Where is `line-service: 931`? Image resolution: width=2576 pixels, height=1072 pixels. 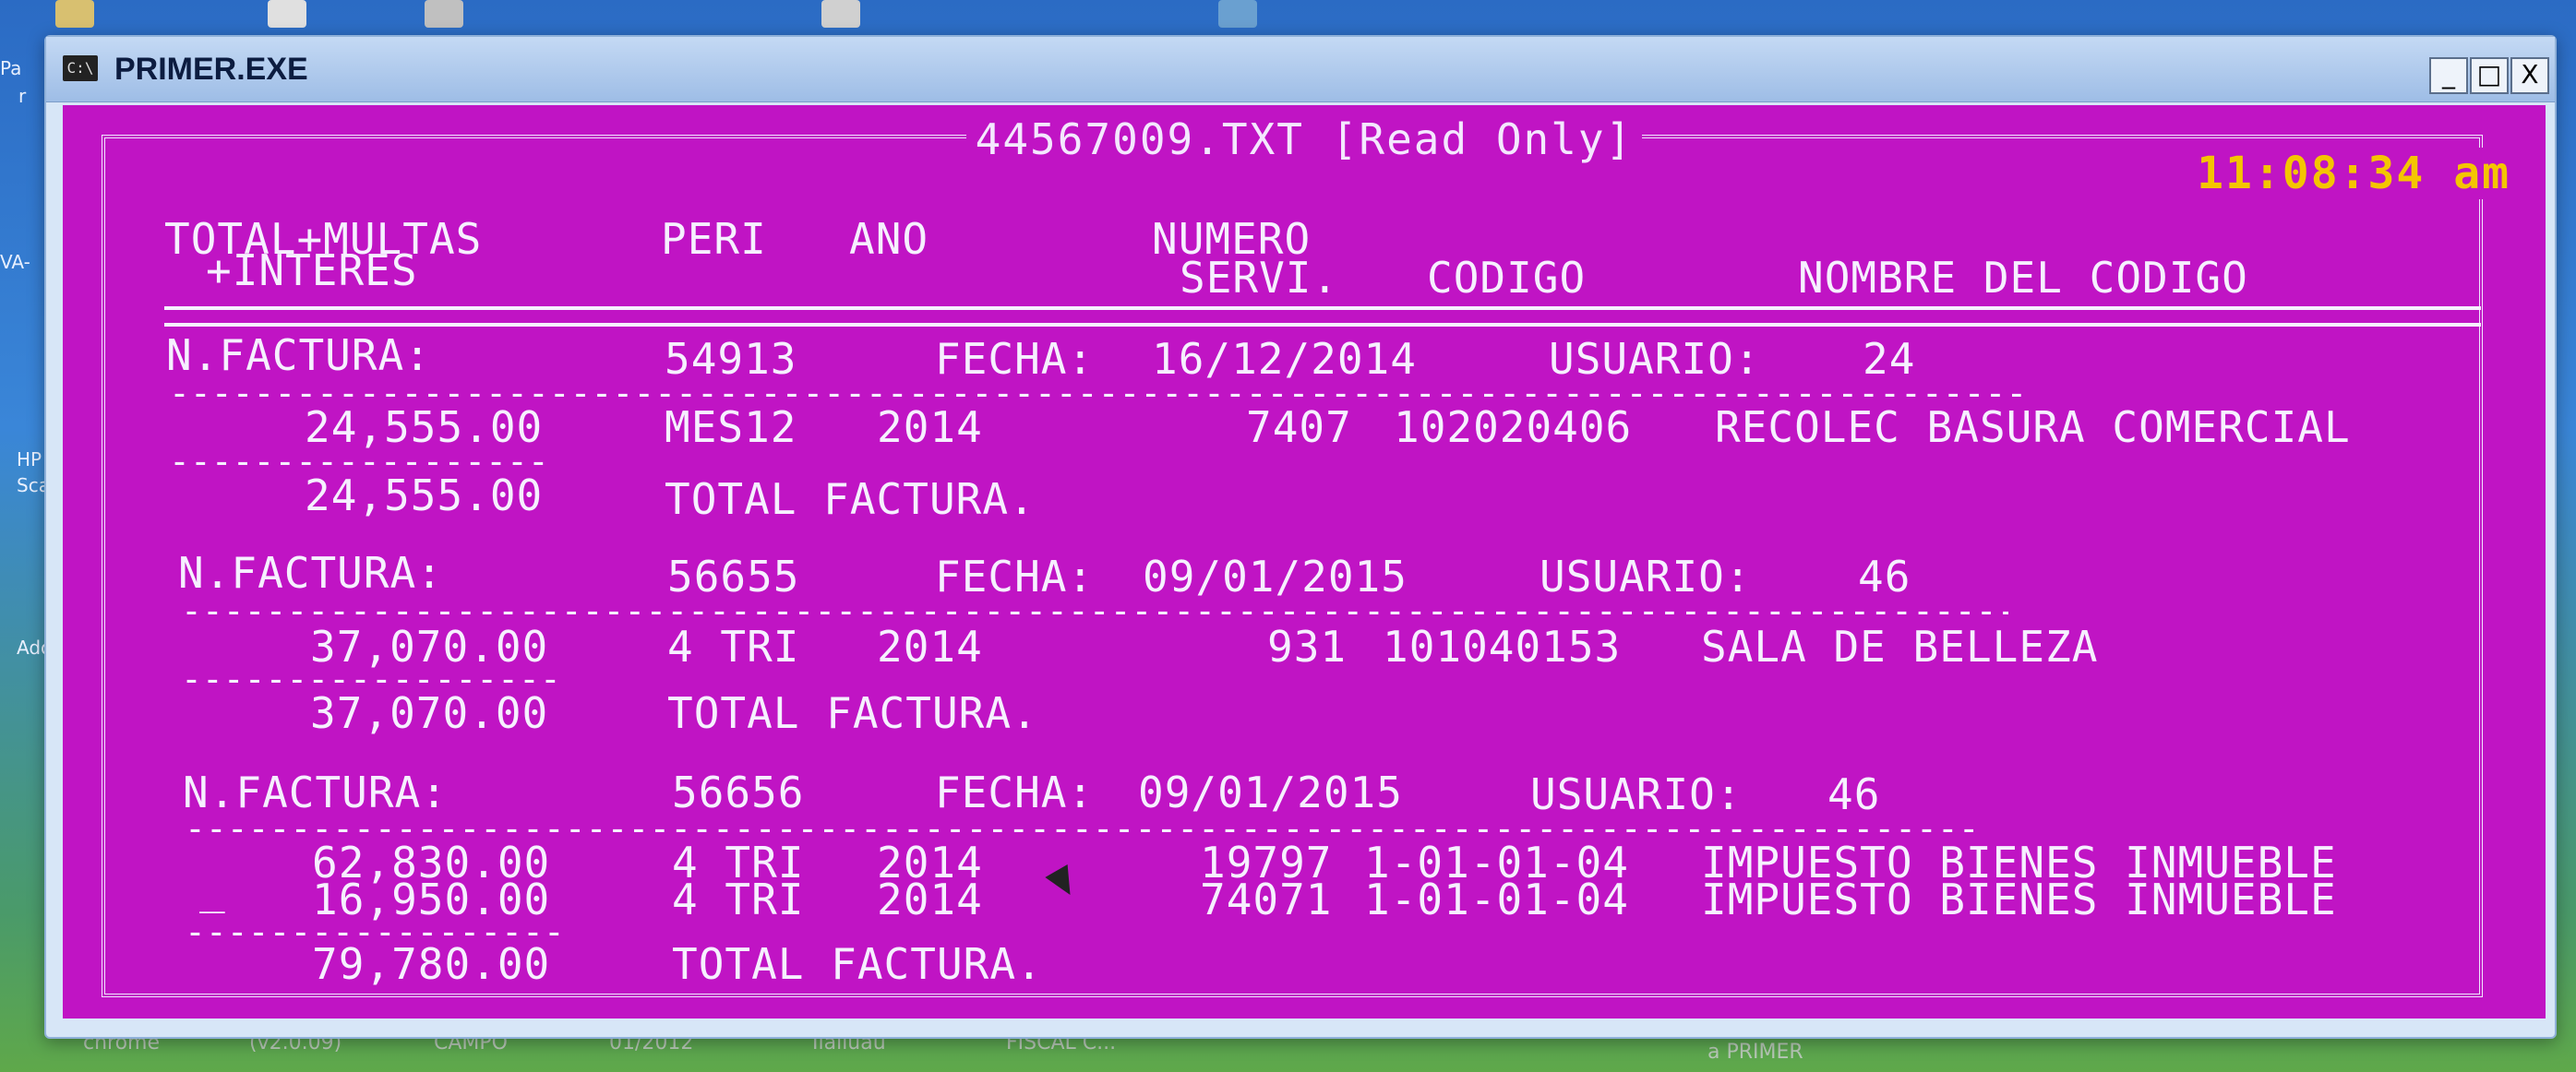
line-service: 931 is located at coordinates (1308, 647).